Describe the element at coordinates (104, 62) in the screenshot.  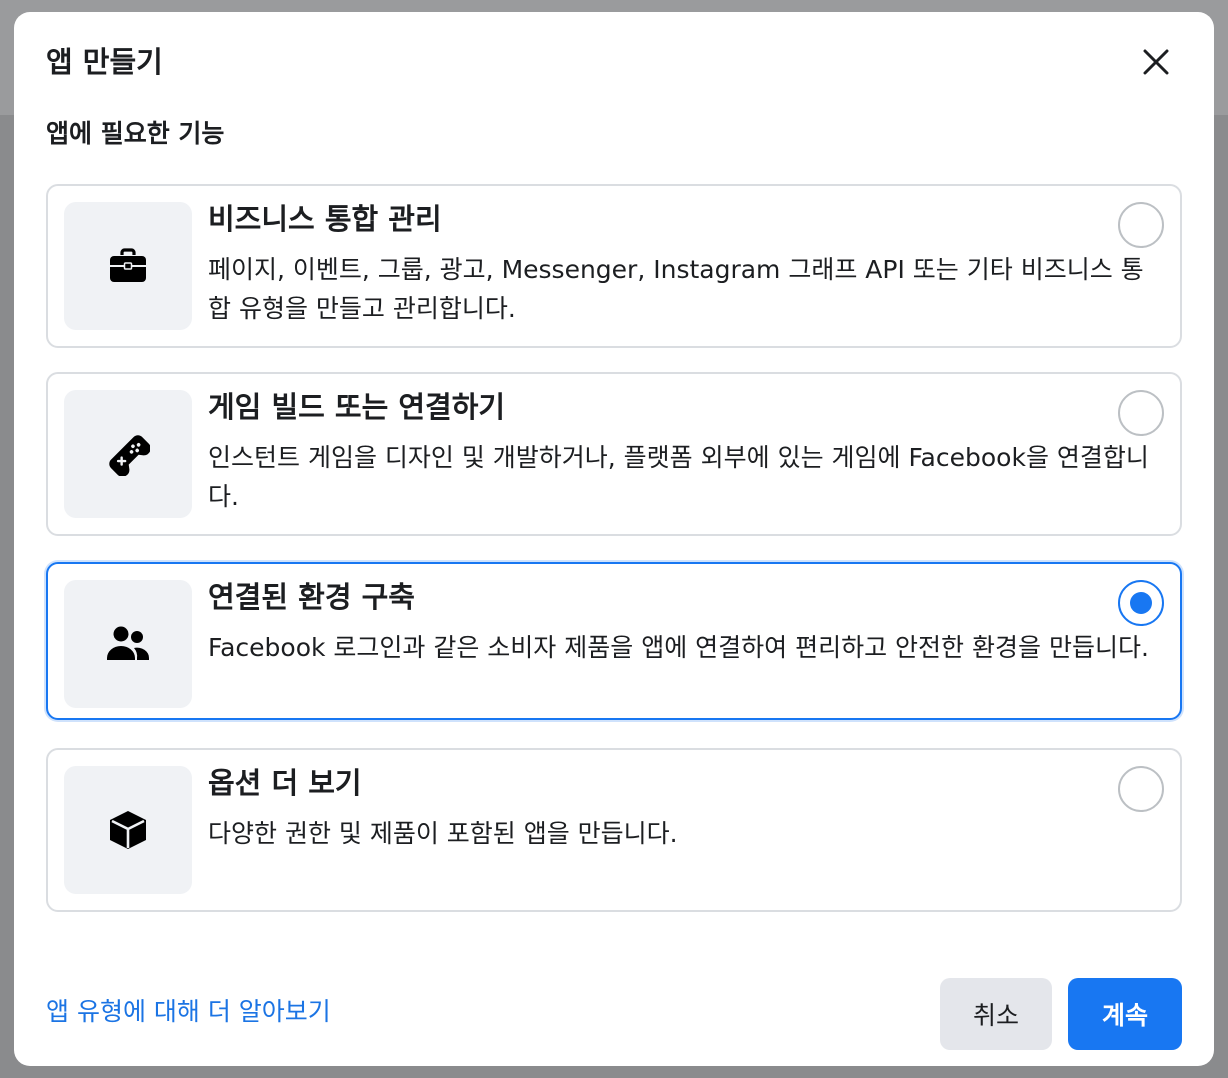
I see `dialog-title: 앱 만들기` at that location.